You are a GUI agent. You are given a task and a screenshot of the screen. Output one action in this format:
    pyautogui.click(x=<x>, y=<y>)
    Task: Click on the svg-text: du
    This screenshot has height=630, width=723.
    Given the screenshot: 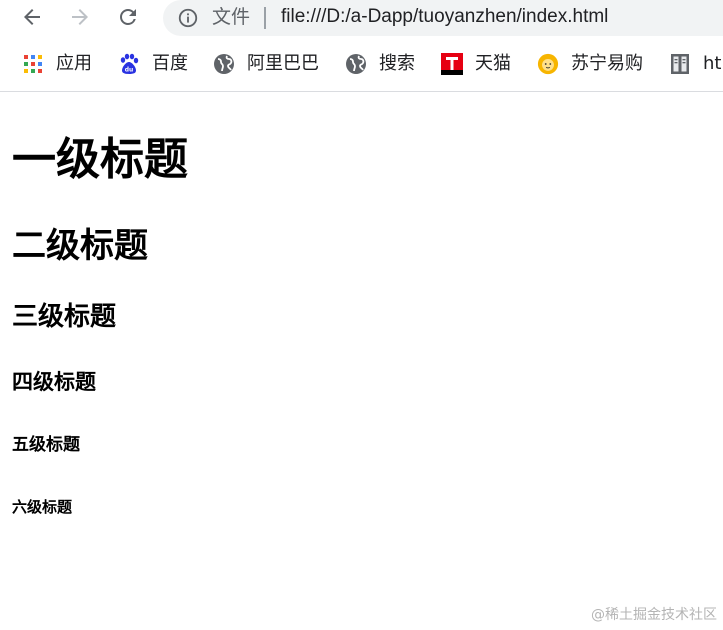 What is the action you would take?
    pyautogui.click(x=129, y=70)
    